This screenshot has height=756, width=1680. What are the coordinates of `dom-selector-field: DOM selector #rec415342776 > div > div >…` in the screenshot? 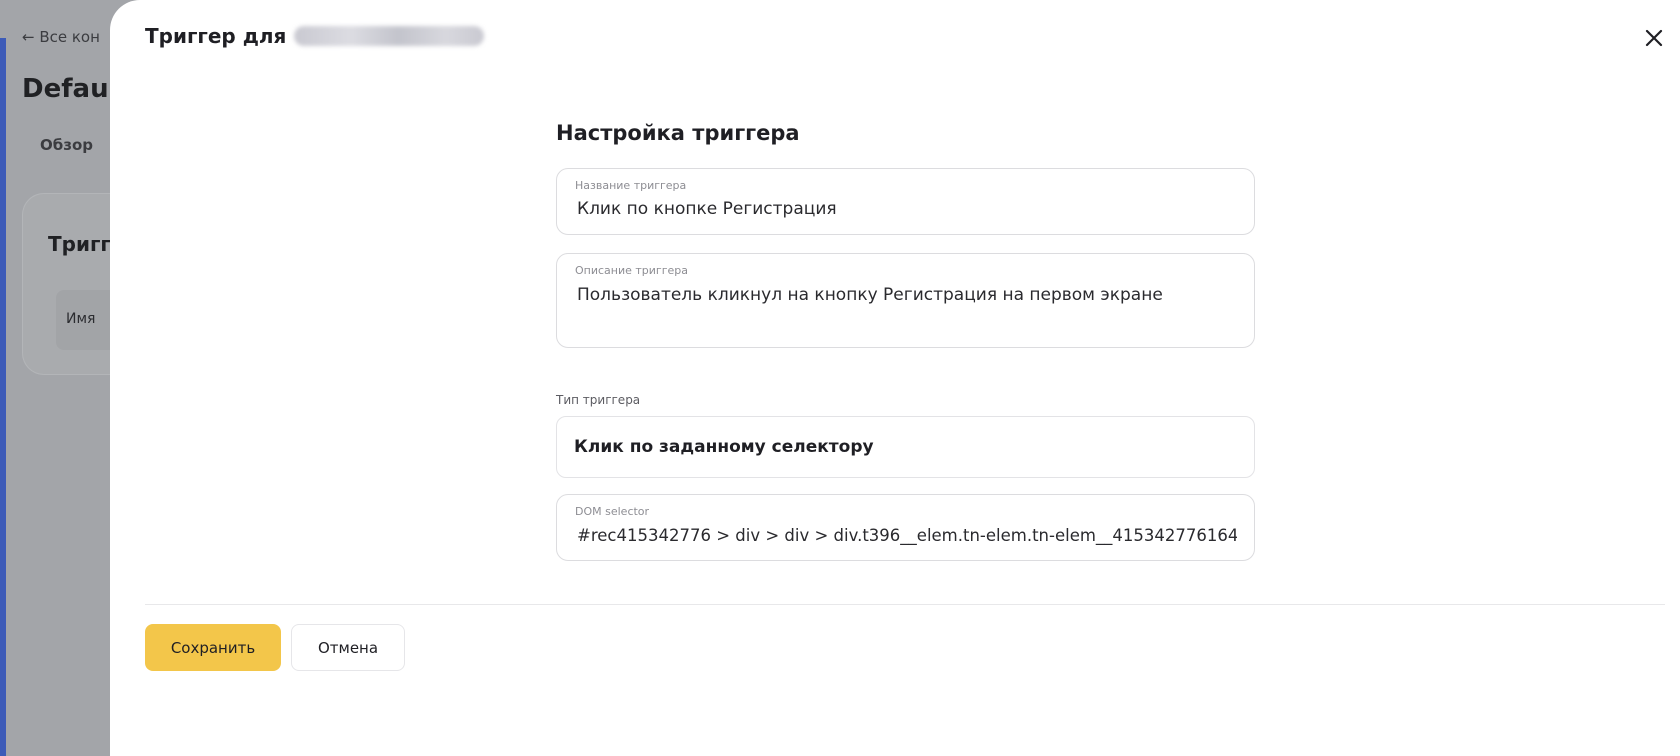 It's located at (905, 527).